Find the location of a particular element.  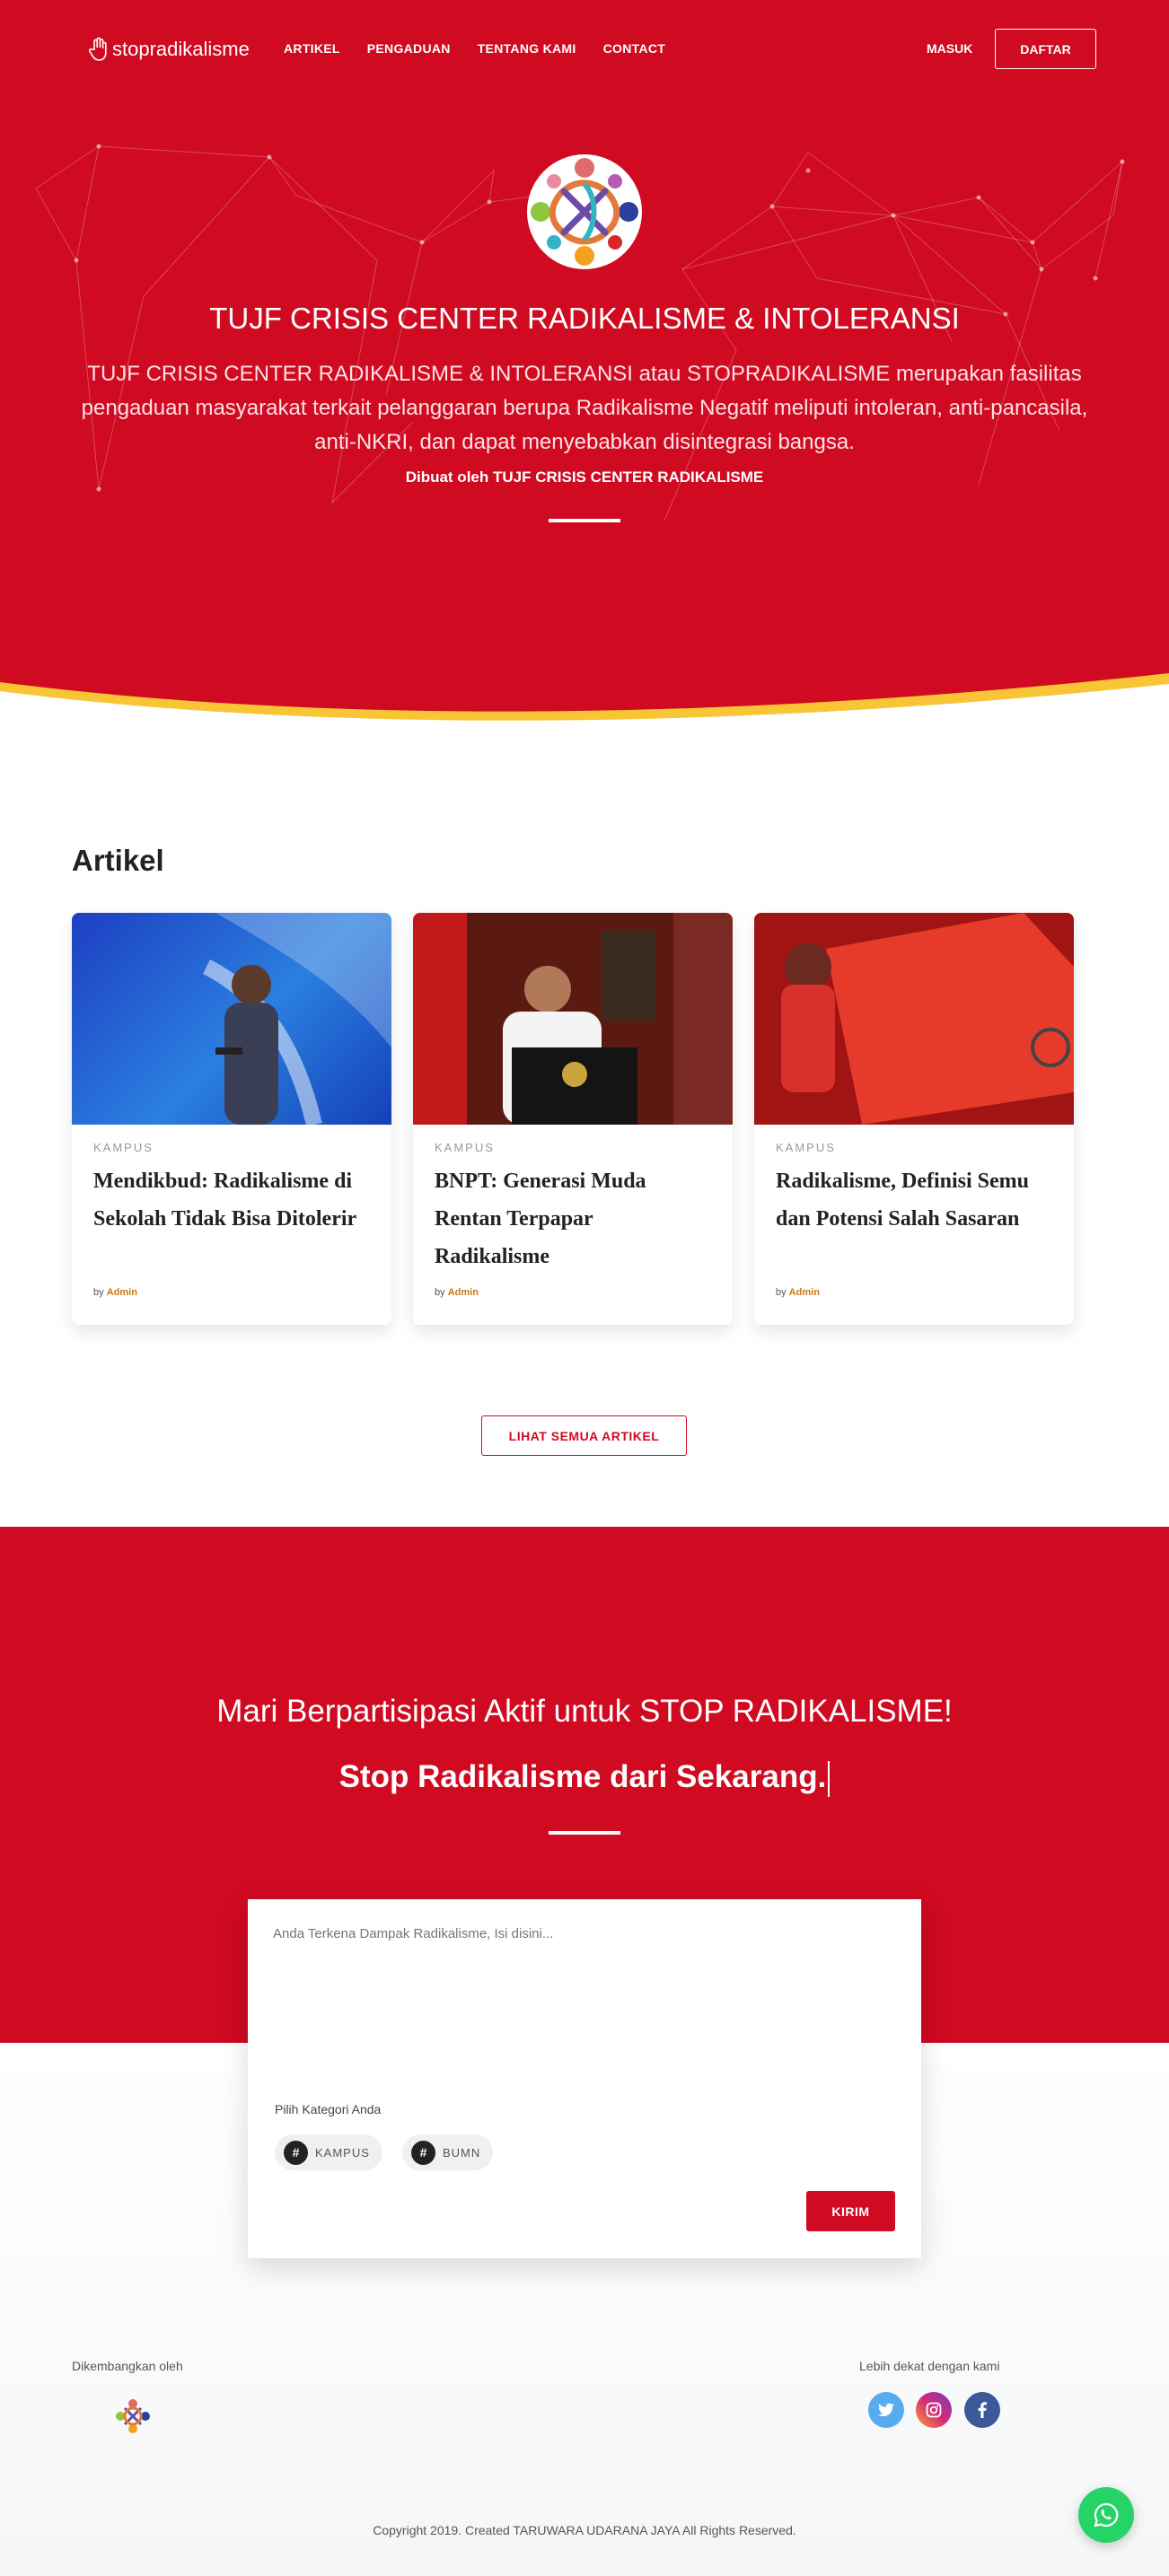

emblem-logo is located at coordinates (584, 211).